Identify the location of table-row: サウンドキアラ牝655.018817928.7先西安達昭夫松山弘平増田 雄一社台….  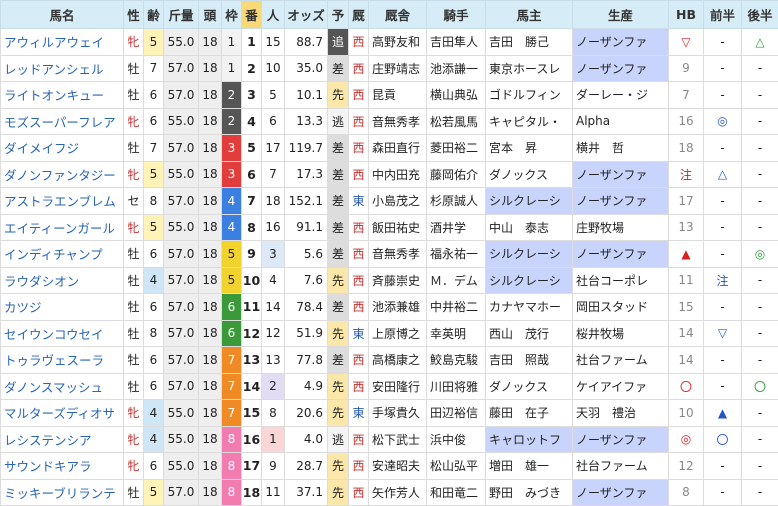
(389, 466).